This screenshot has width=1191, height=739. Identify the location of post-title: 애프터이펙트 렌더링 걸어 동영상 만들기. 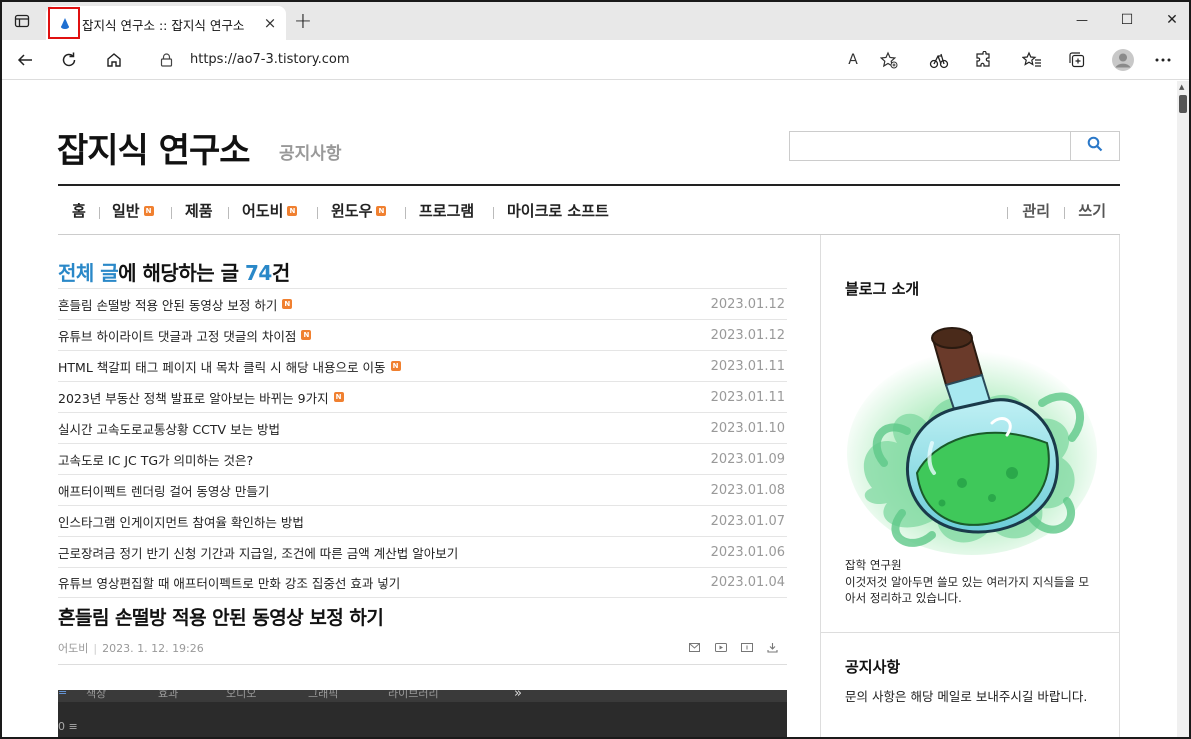
(163, 490).